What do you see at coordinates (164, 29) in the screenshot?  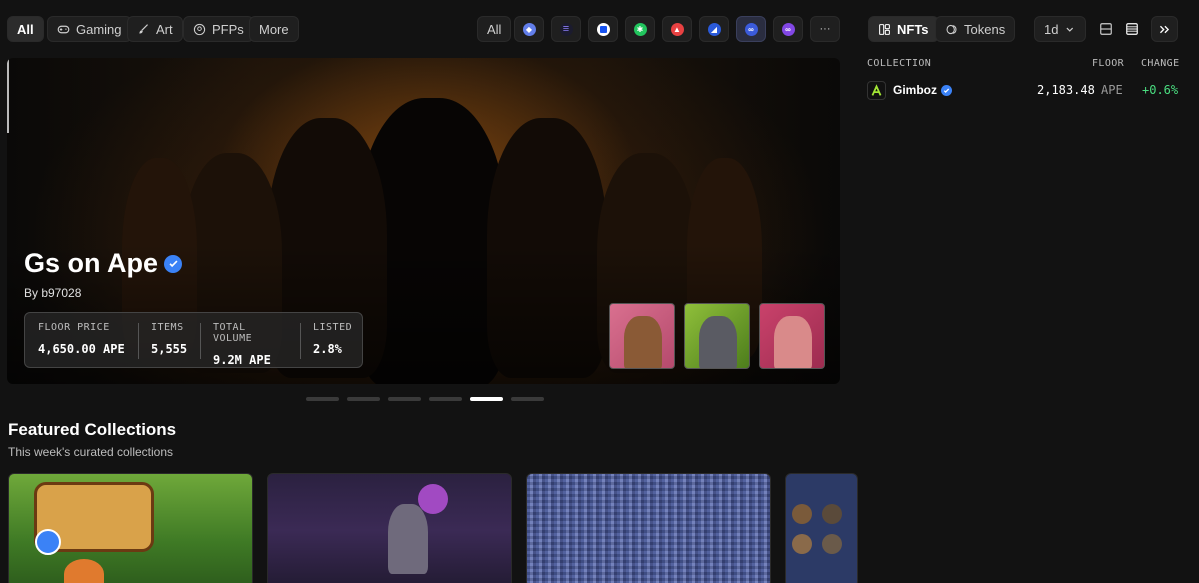 I see `category-tab-label: Art` at bounding box center [164, 29].